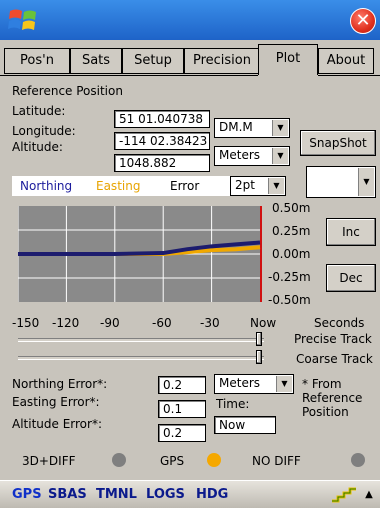 This screenshot has height=508, width=380. What do you see at coordinates (190, 494) in the screenshot?
I see `taskbar: GPS SBAS TMNL LOGS HDG ▲` at bounding box center [190, 494].